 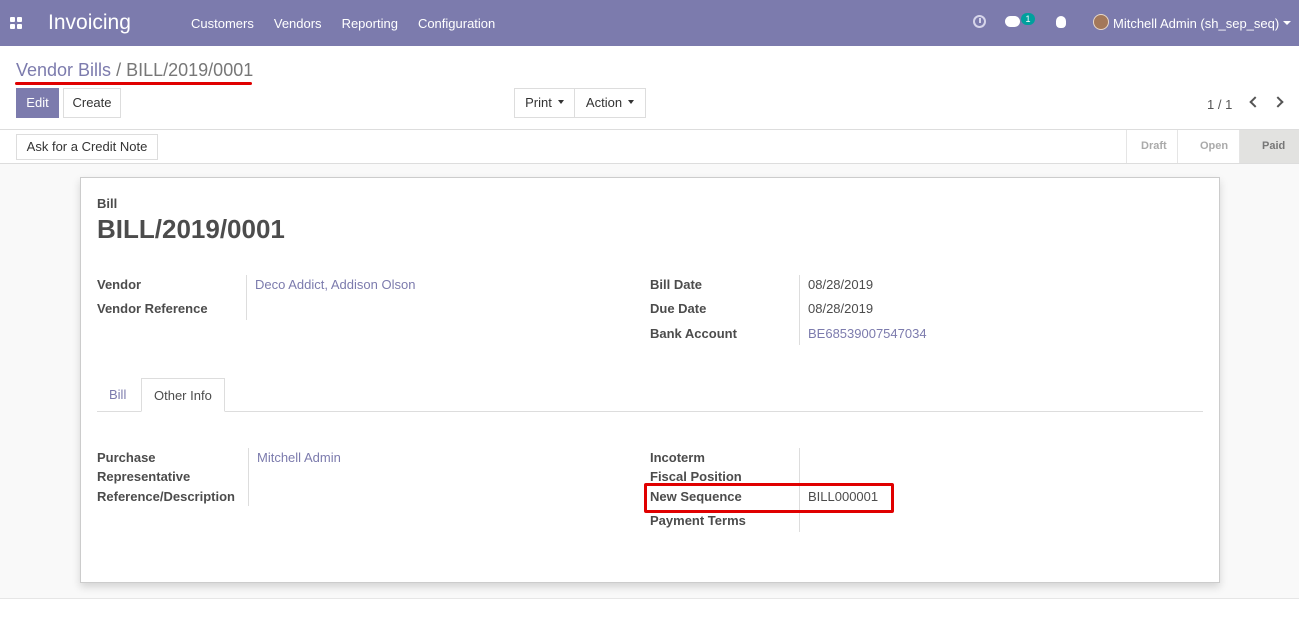 I want to click on user-menu: Mitchell Admin (sh_sep_seq), so click(x=1196, y=23).